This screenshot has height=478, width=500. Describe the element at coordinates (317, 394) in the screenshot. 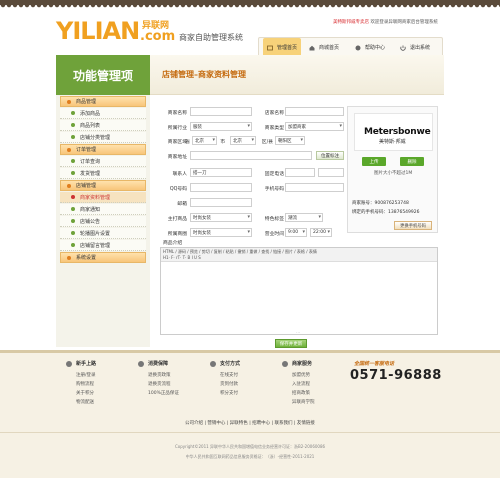

I see `footer-link: 招商政策` at that location.